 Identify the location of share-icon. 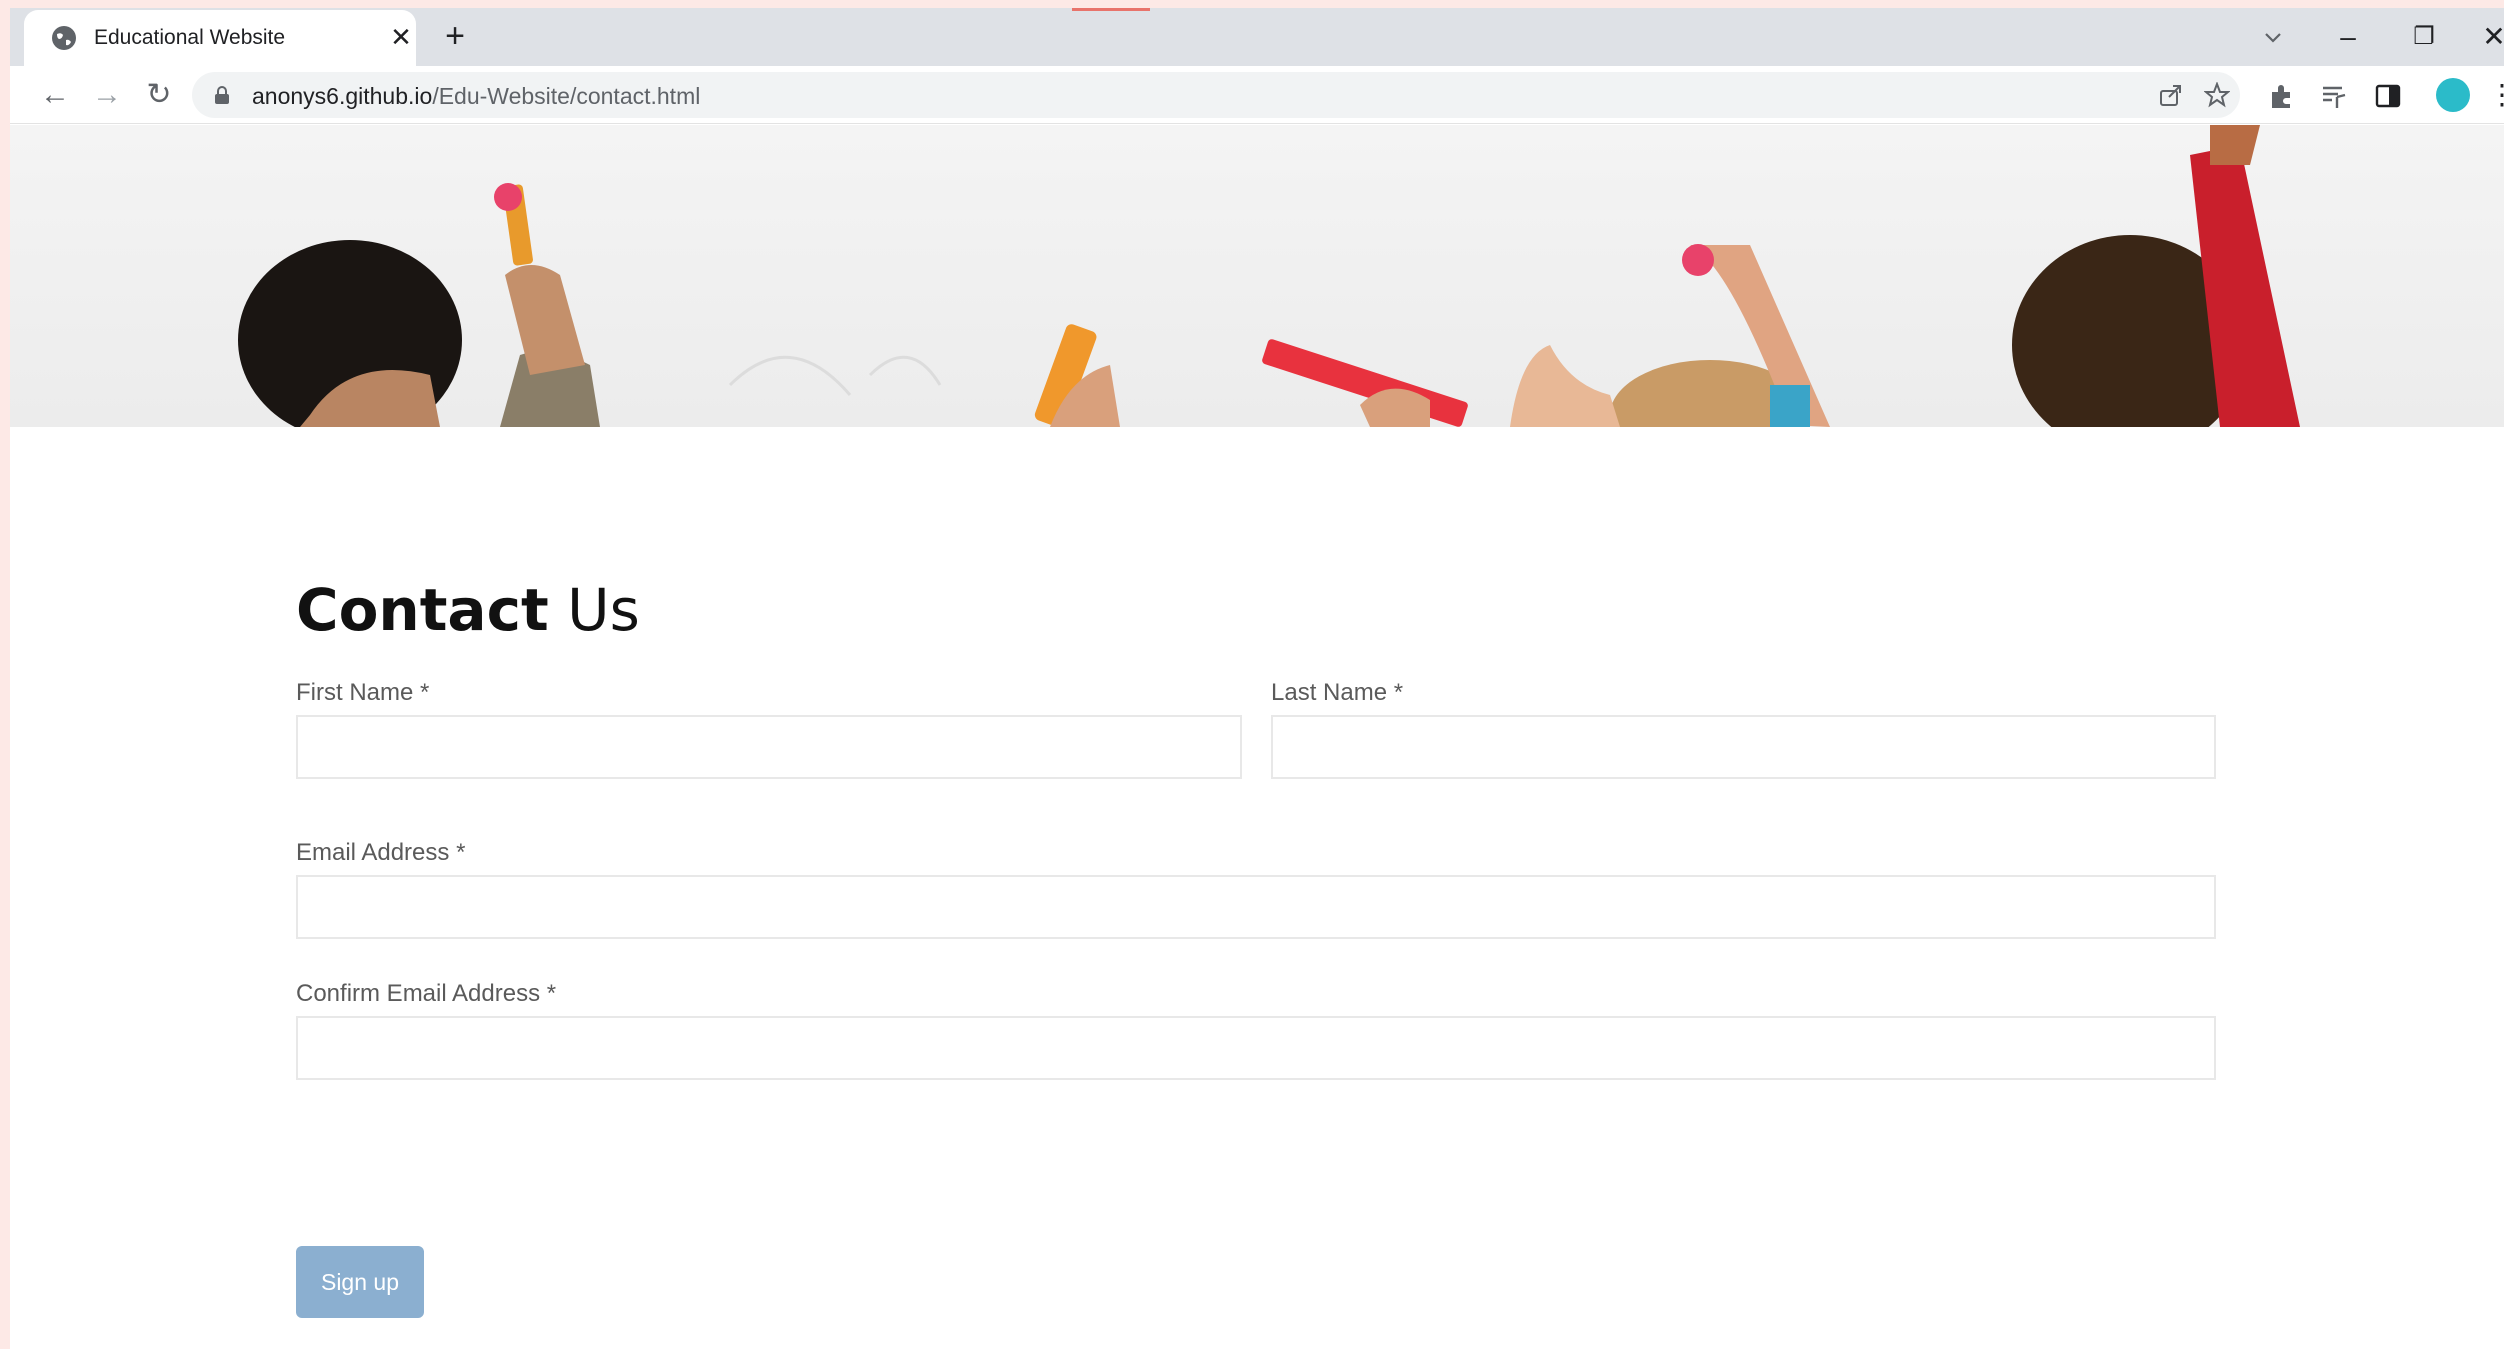
(2171, 95).